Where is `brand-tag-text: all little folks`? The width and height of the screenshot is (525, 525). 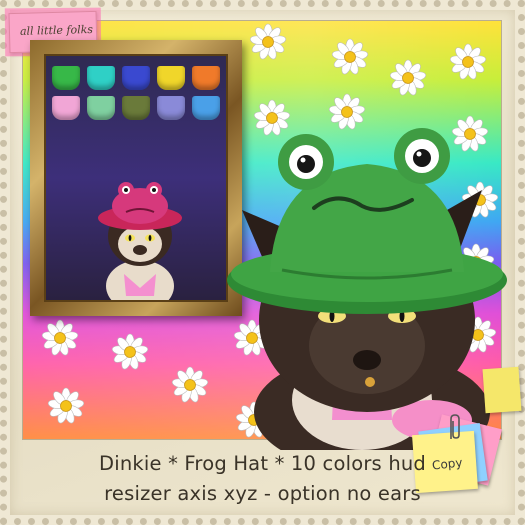 brand-tag-text: all little folks is located at coordinates (56, 30).